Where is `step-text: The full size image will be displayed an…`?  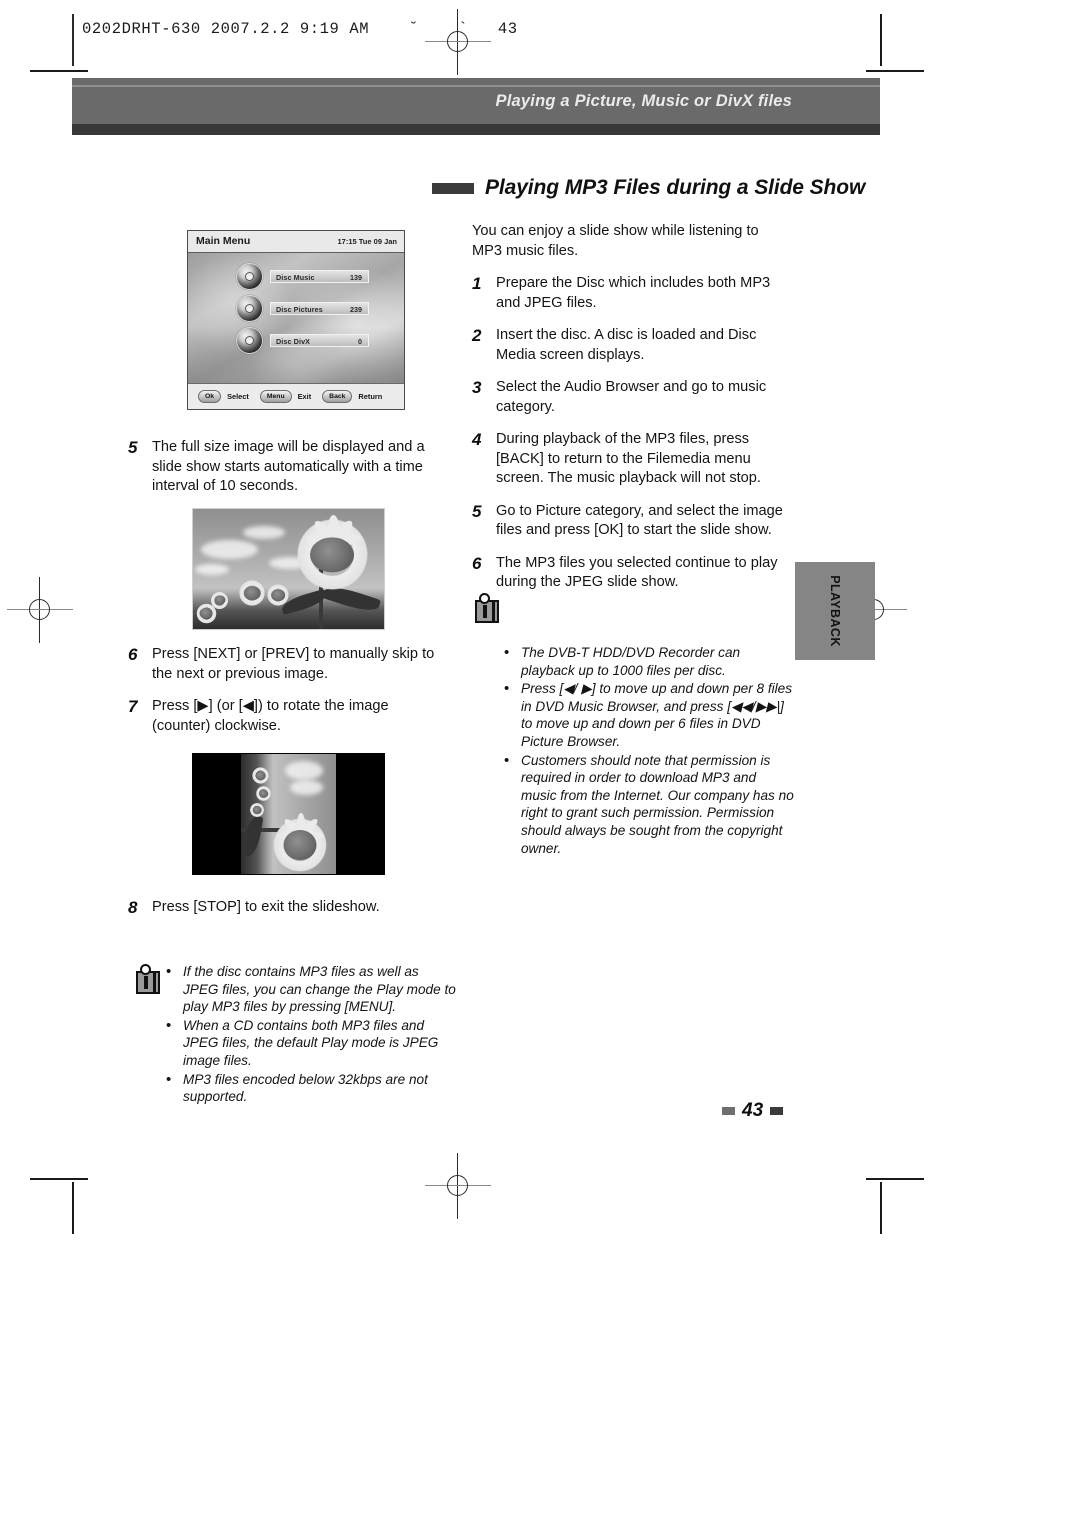 step-text: The full size image will be displayed an… is located at coordinates (288, 466).